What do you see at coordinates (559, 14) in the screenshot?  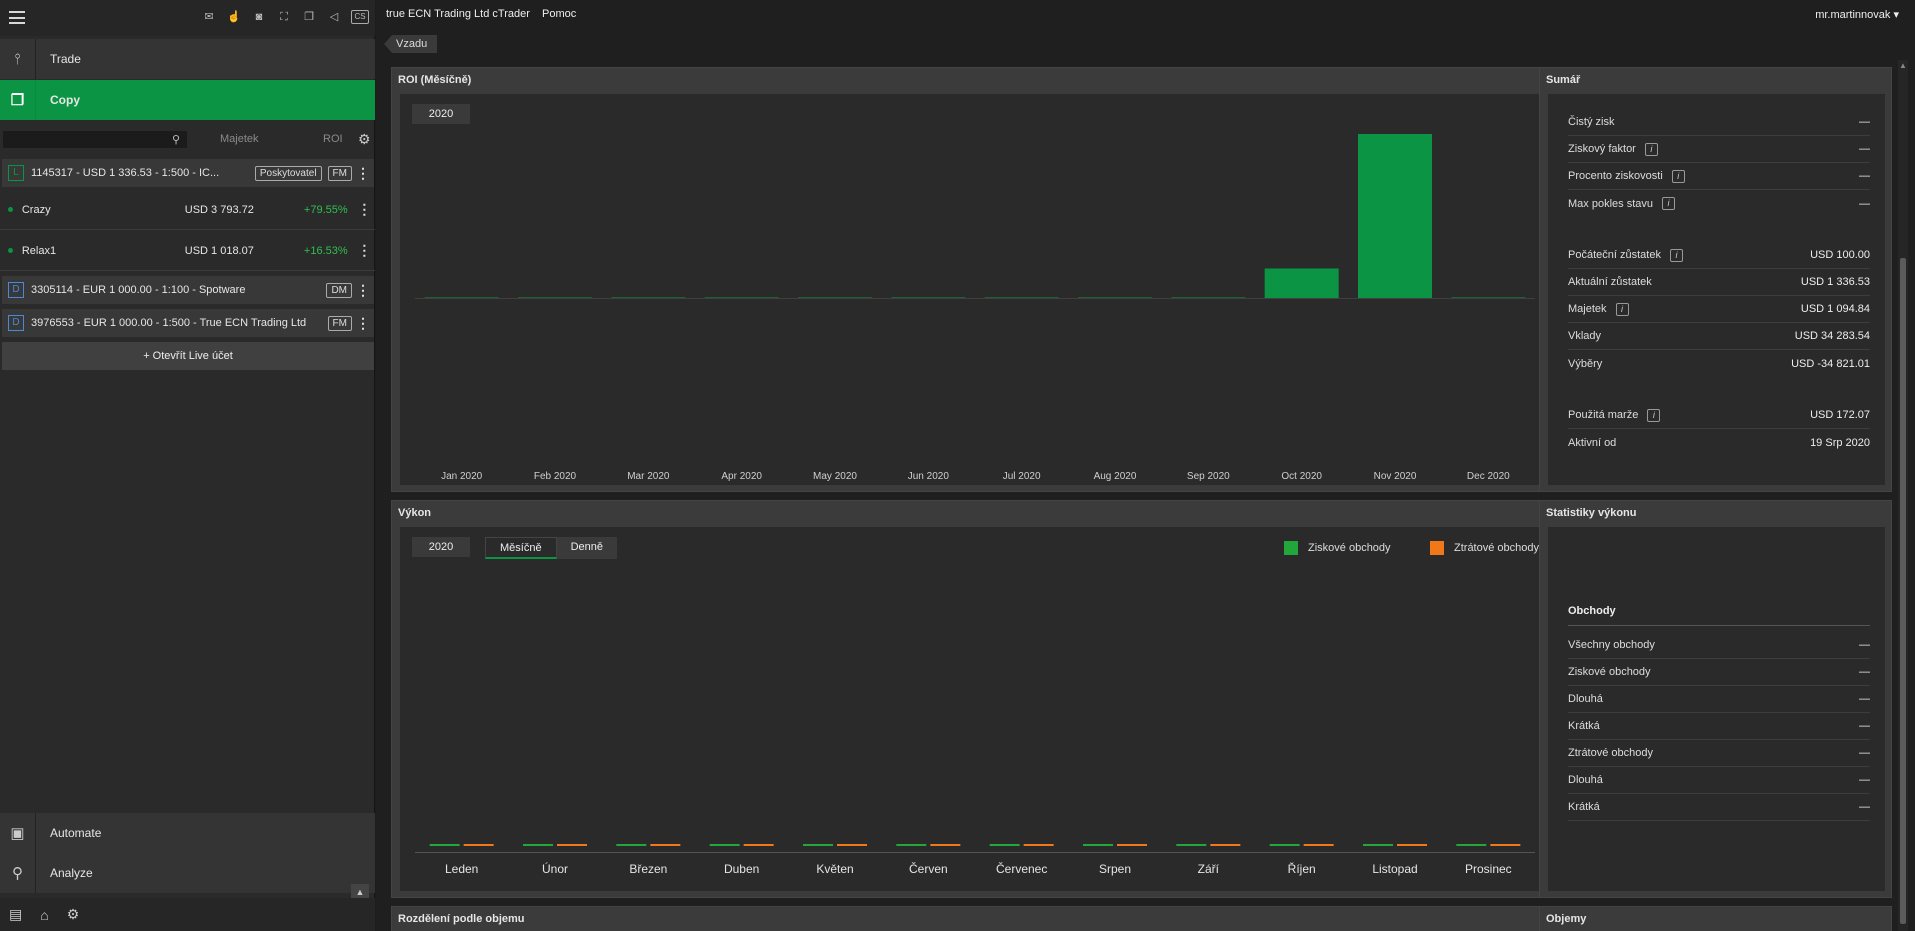 I see `help-menu: Pomoc` at bounding box center [559, 14].